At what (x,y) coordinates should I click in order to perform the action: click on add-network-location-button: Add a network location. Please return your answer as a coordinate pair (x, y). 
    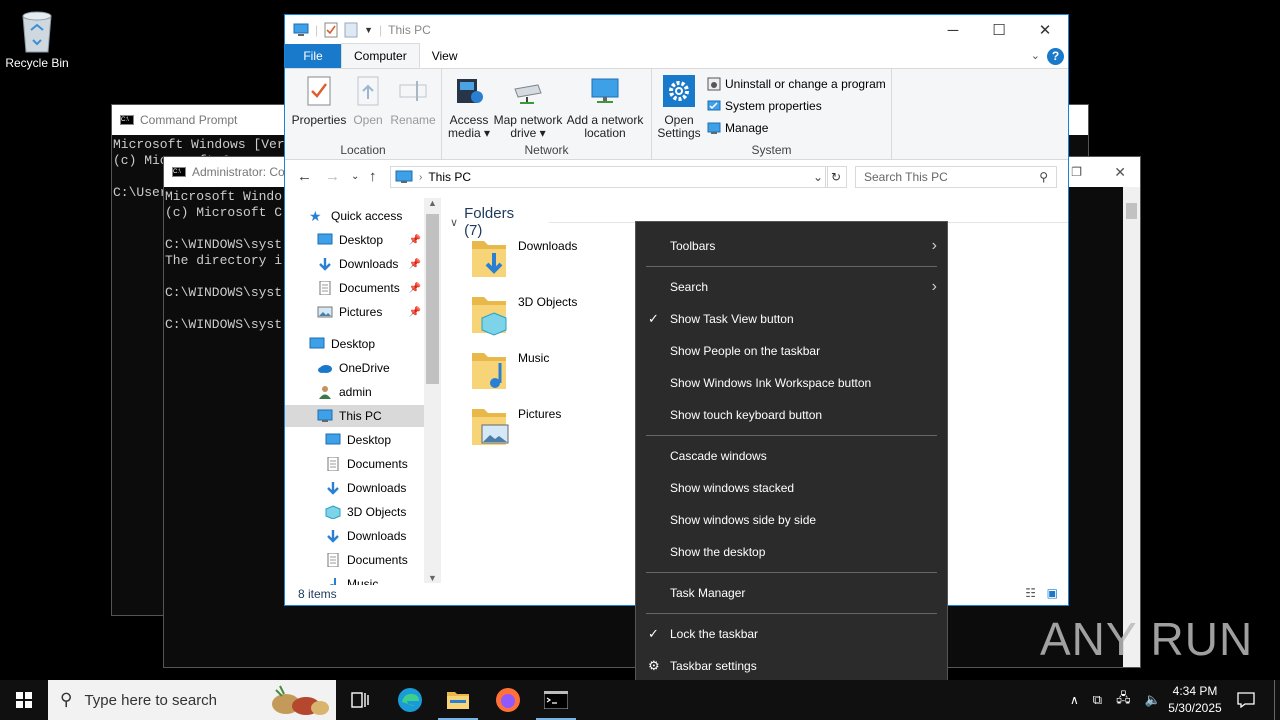
    Looking at the image, I should click on (605, 107).